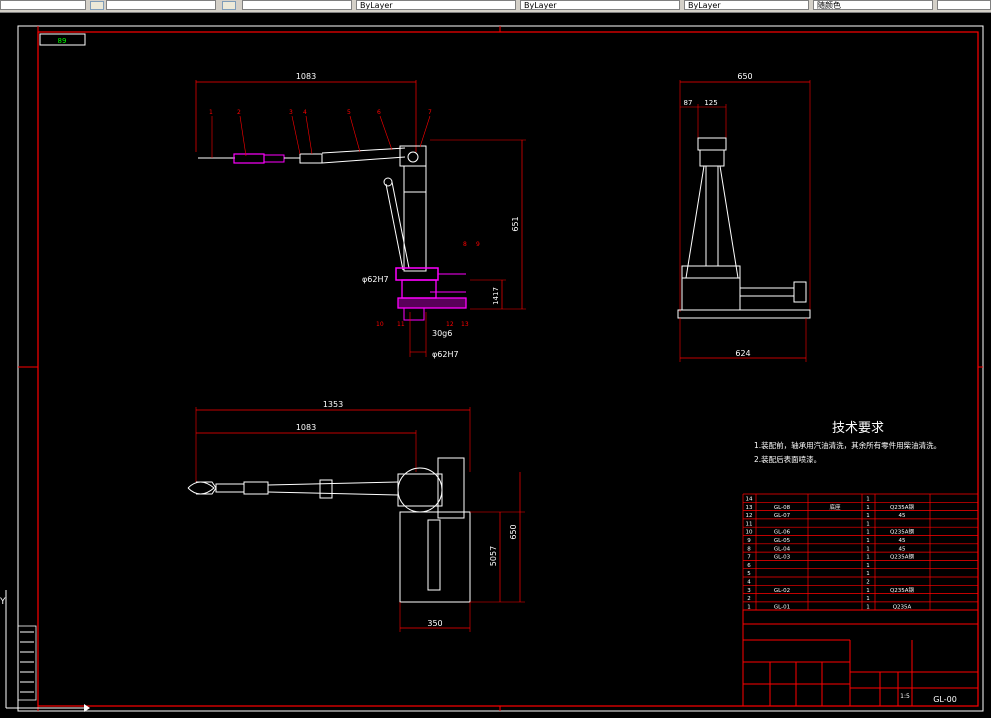  Describe the element at coordinates (905, 696) in the screenshot. I see `scale-value: 1:5` at that location.